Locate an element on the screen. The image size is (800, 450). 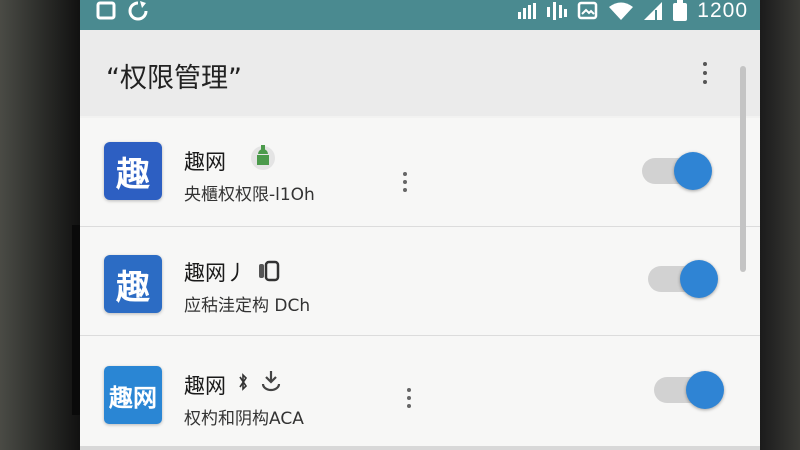
status-bar-right: 1200 is located at coordinates (632, 11).